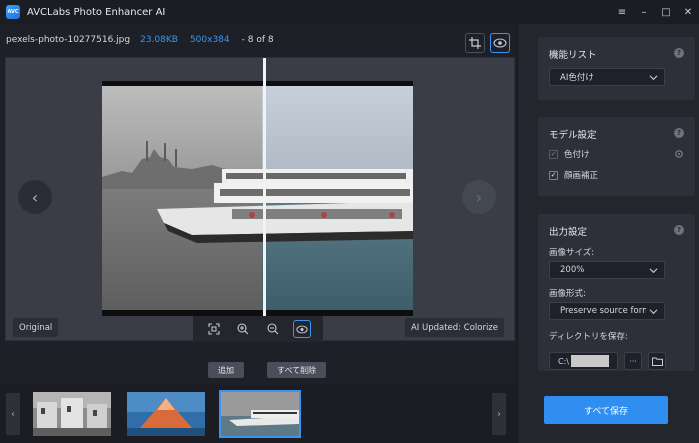 The image size is (699, 443). Describe the element at coordinates (563, 361) in the screenshot. I see `save-directory-value: C:\` at that location.